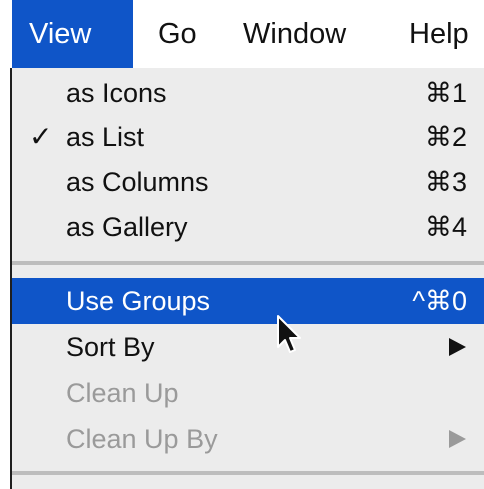  Describe the element at coordinates (72, 34) in the screenshot. I see `menubar-item-view: View` at that location.